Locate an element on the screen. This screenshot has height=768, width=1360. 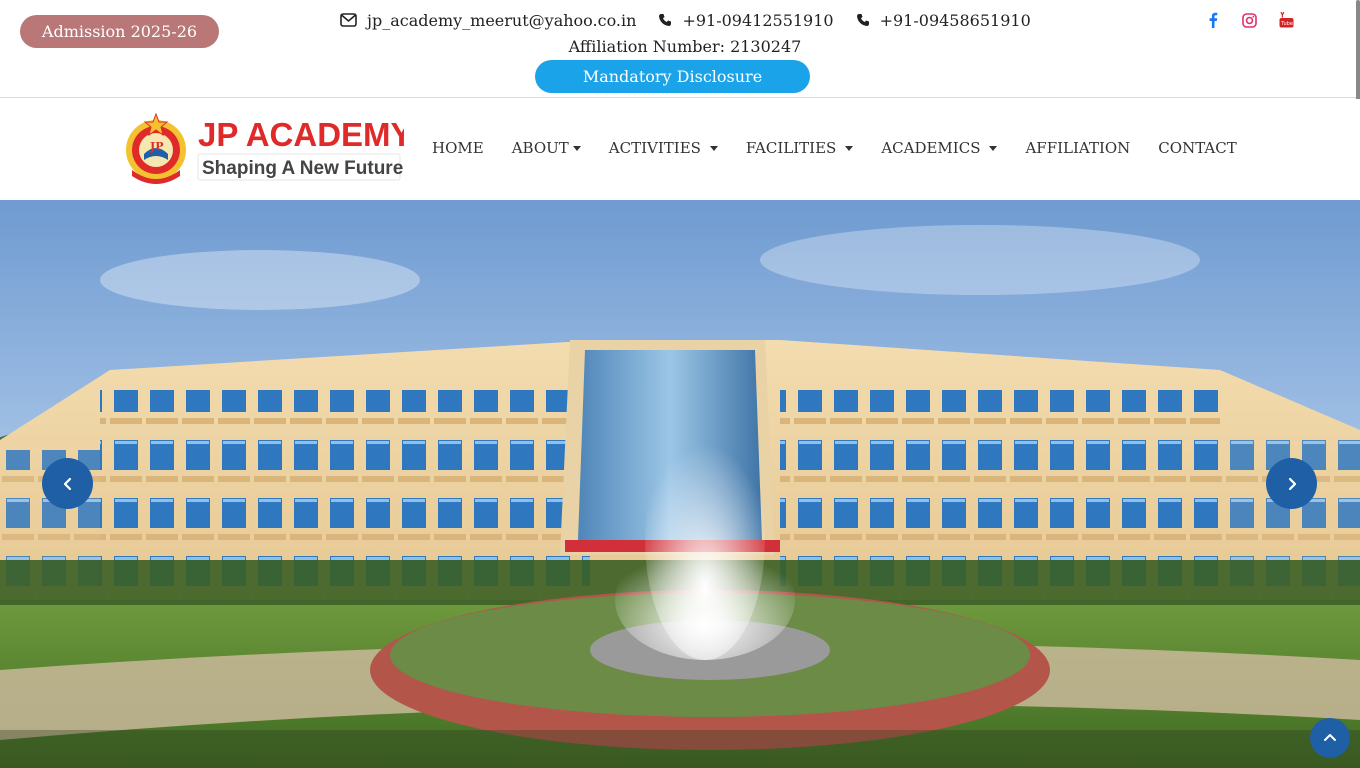
school-logo: JP JP ACADEMY Shaping A New Future is located at coordinates (268, 150).